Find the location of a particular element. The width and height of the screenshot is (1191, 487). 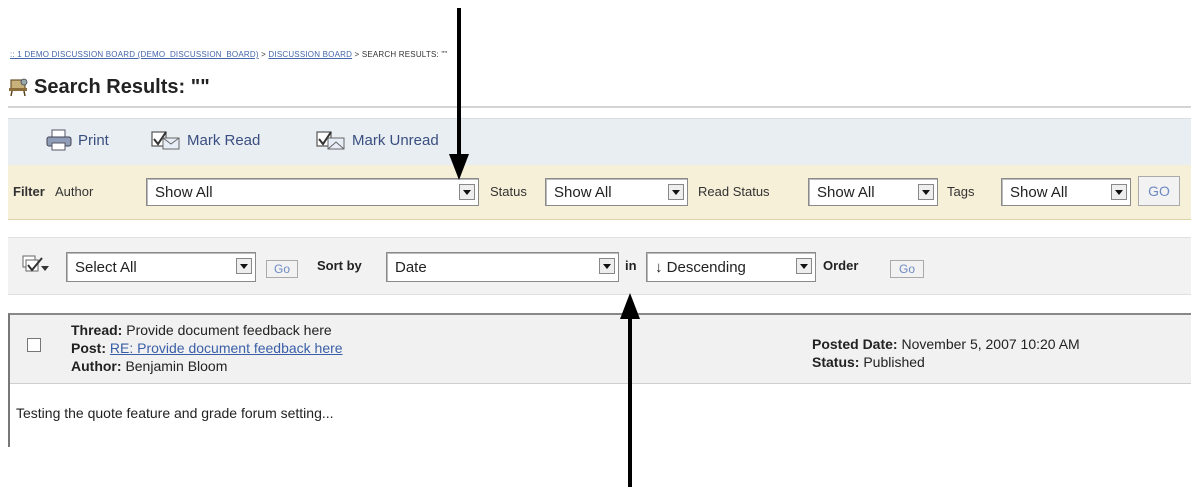

sort-direction-value: ↓ Descending is located at coordinates (700, 267).